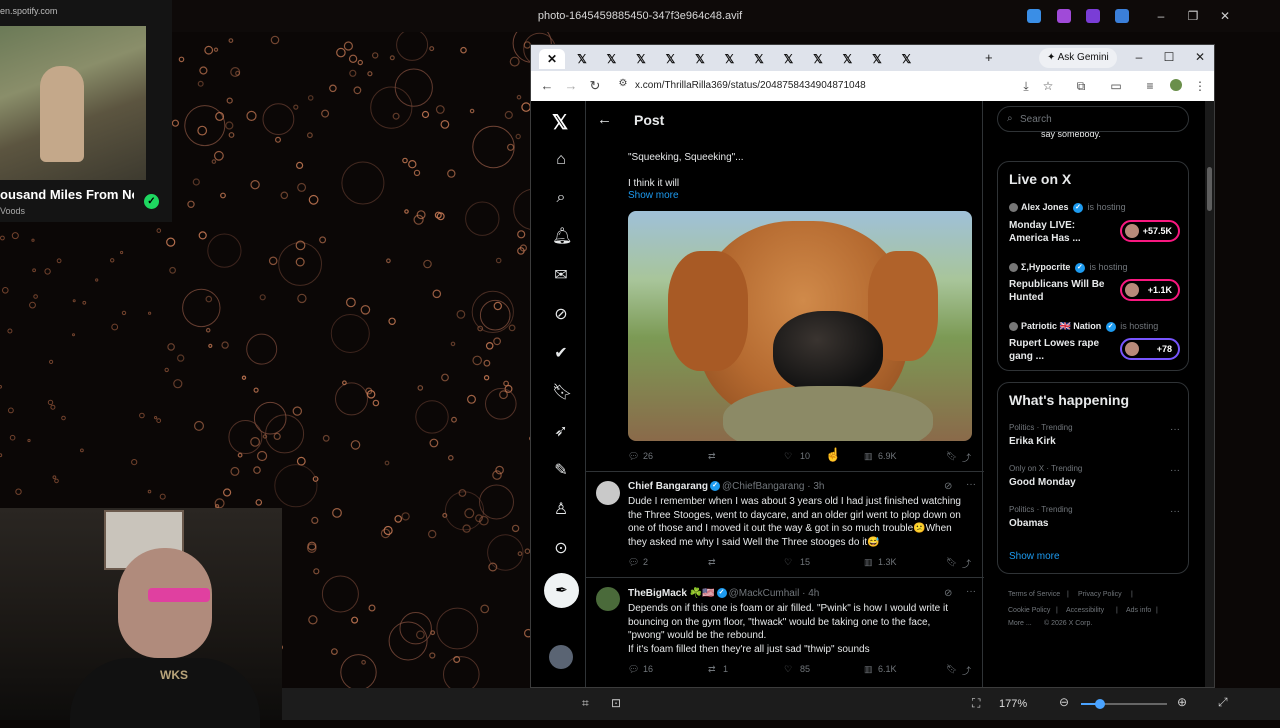 Image resolution: width=1280 pixels, height=728 pixels. Describe the element at coordinates (773, 486) in the screenshot. I see `reply-handle: @ChiefBangarang · 3h` at that location.